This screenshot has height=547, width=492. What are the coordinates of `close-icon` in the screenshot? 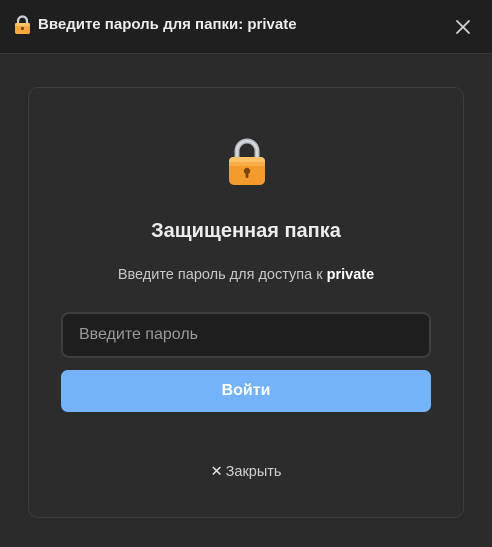 It's located at (463, 27).